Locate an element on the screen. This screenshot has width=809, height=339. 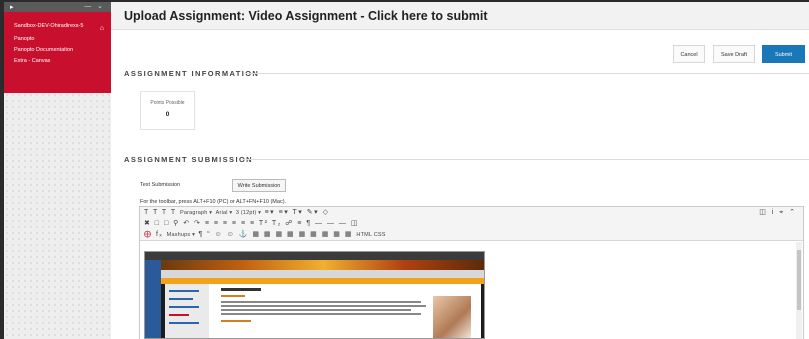
paragraph-select: Paragraph is located at coordinates (194, 213).